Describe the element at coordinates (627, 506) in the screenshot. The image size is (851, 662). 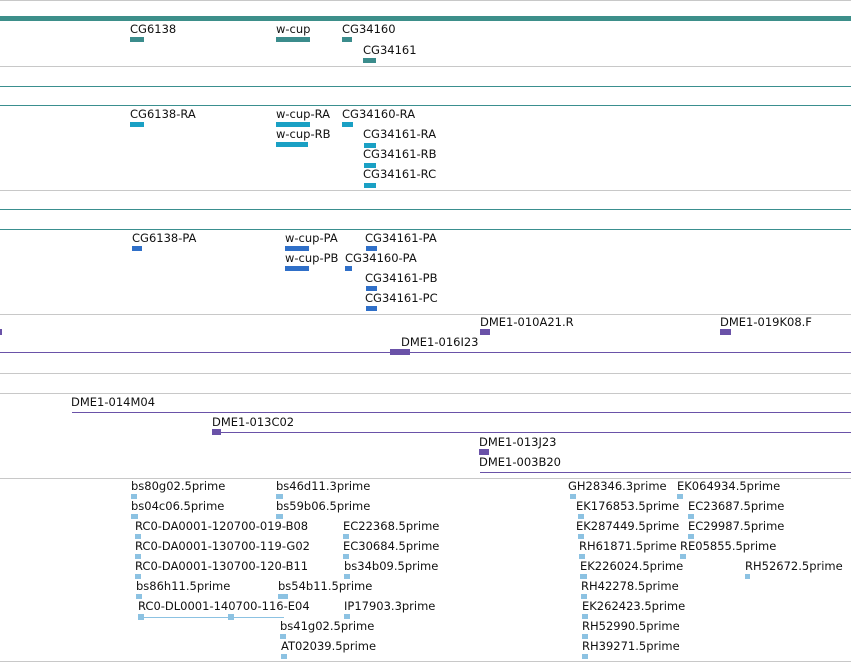
I see `feature-label: EK176853.5prime` at that location.